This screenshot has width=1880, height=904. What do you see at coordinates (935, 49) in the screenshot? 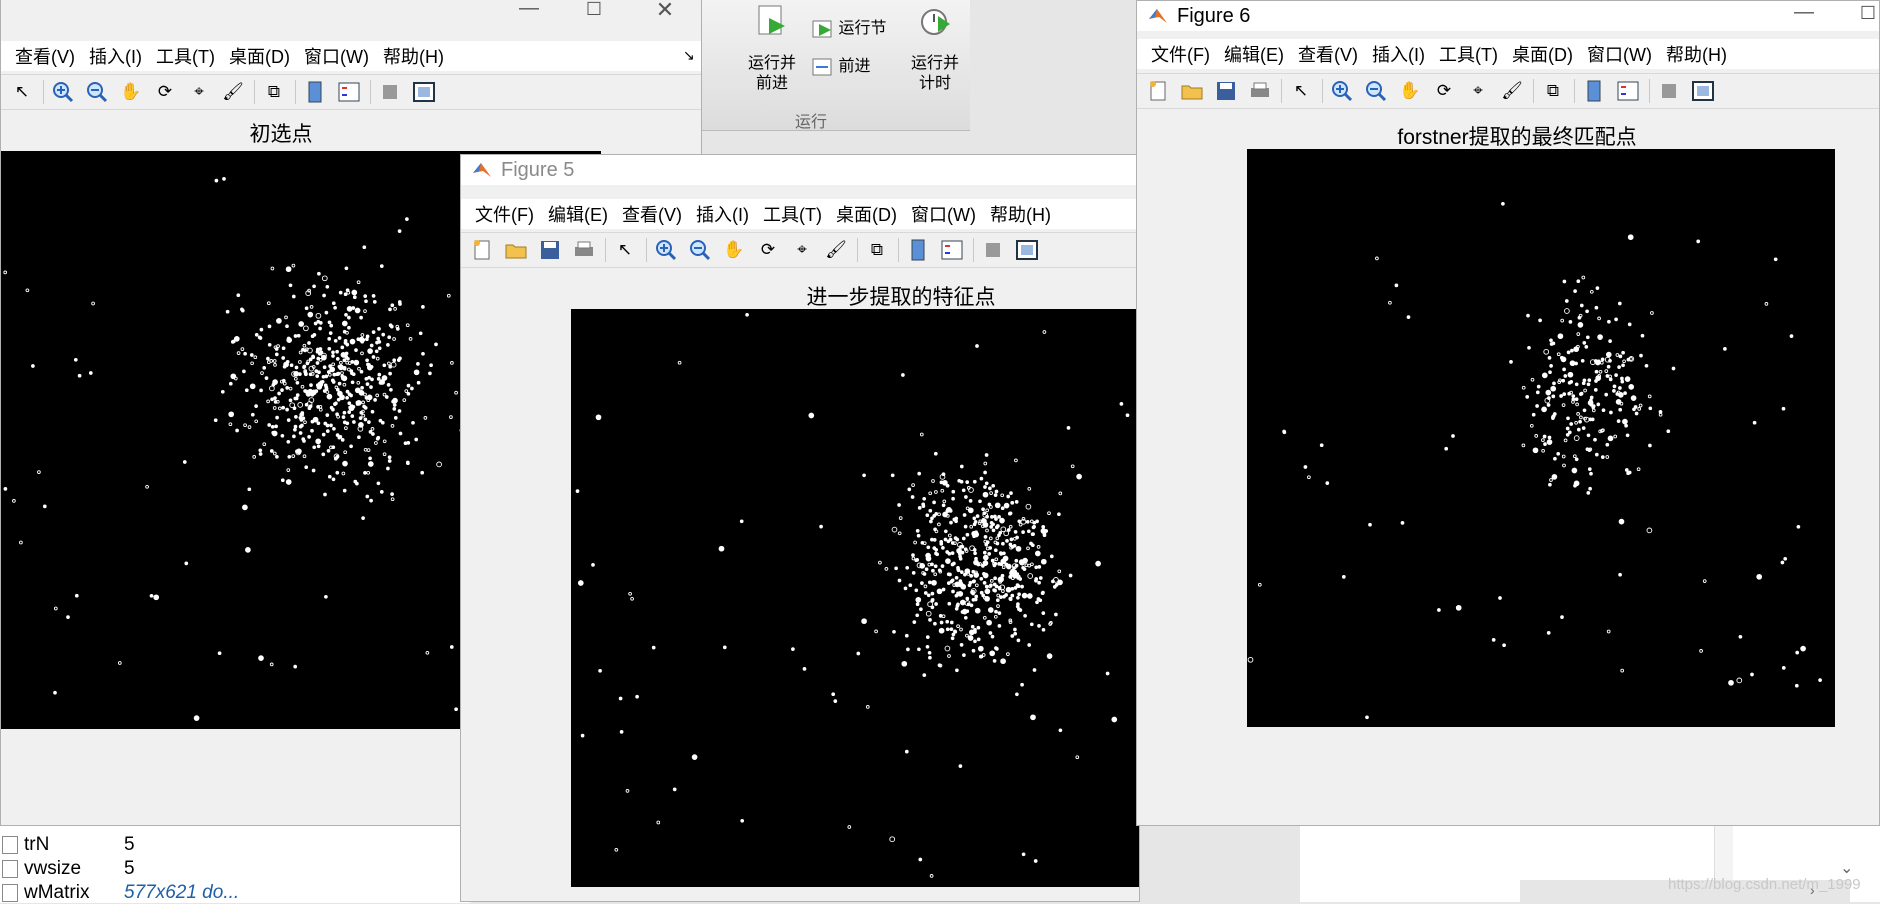
I see `run-and-time-button: 运行并 计时` at bounding box center [935, 49].